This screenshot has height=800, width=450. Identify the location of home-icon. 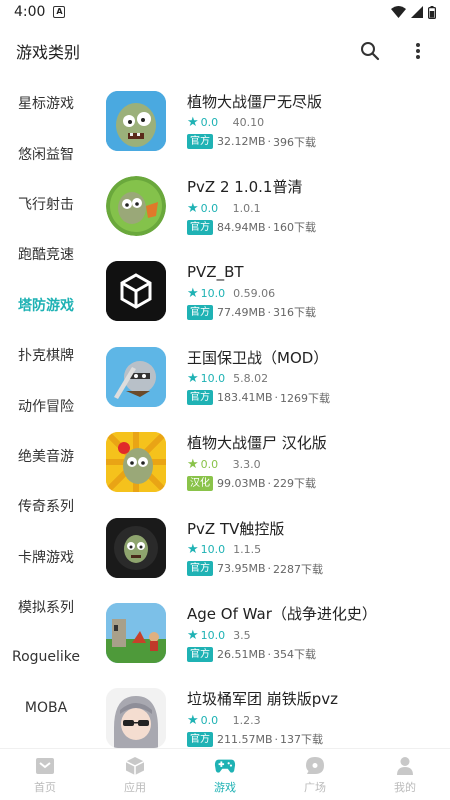
(45, 766).